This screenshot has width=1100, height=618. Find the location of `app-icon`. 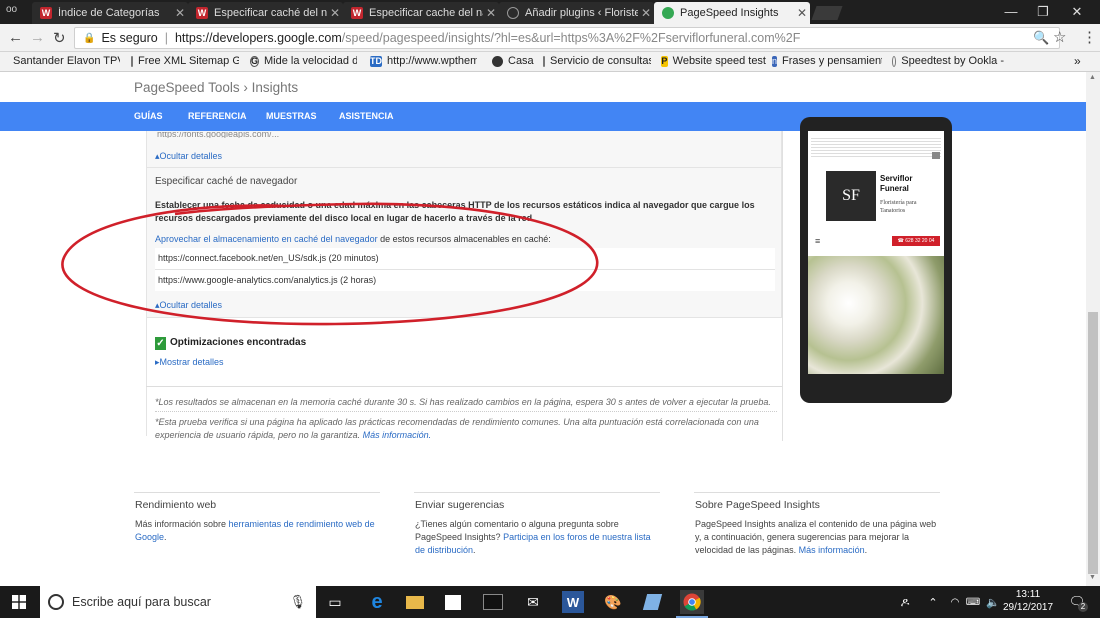

app-icon is located at coordinates (493, 602).